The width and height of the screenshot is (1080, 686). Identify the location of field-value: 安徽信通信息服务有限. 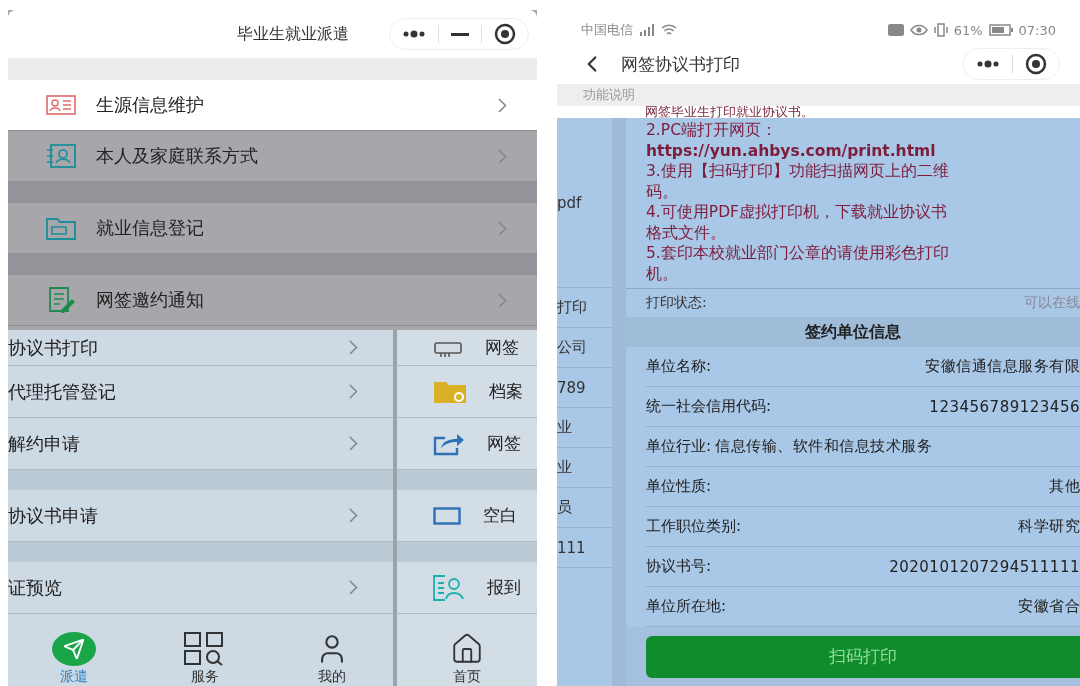
(1002, 366).